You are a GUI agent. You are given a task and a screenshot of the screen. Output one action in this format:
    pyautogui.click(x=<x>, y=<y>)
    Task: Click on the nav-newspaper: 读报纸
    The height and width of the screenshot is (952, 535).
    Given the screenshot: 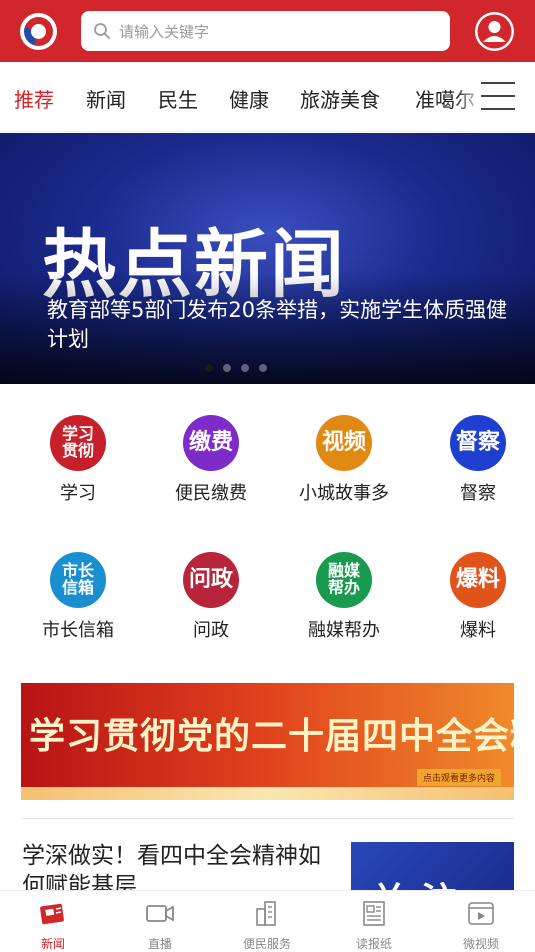 What is the action you would take?
    pyautogui.click(x=374, y=925)
    